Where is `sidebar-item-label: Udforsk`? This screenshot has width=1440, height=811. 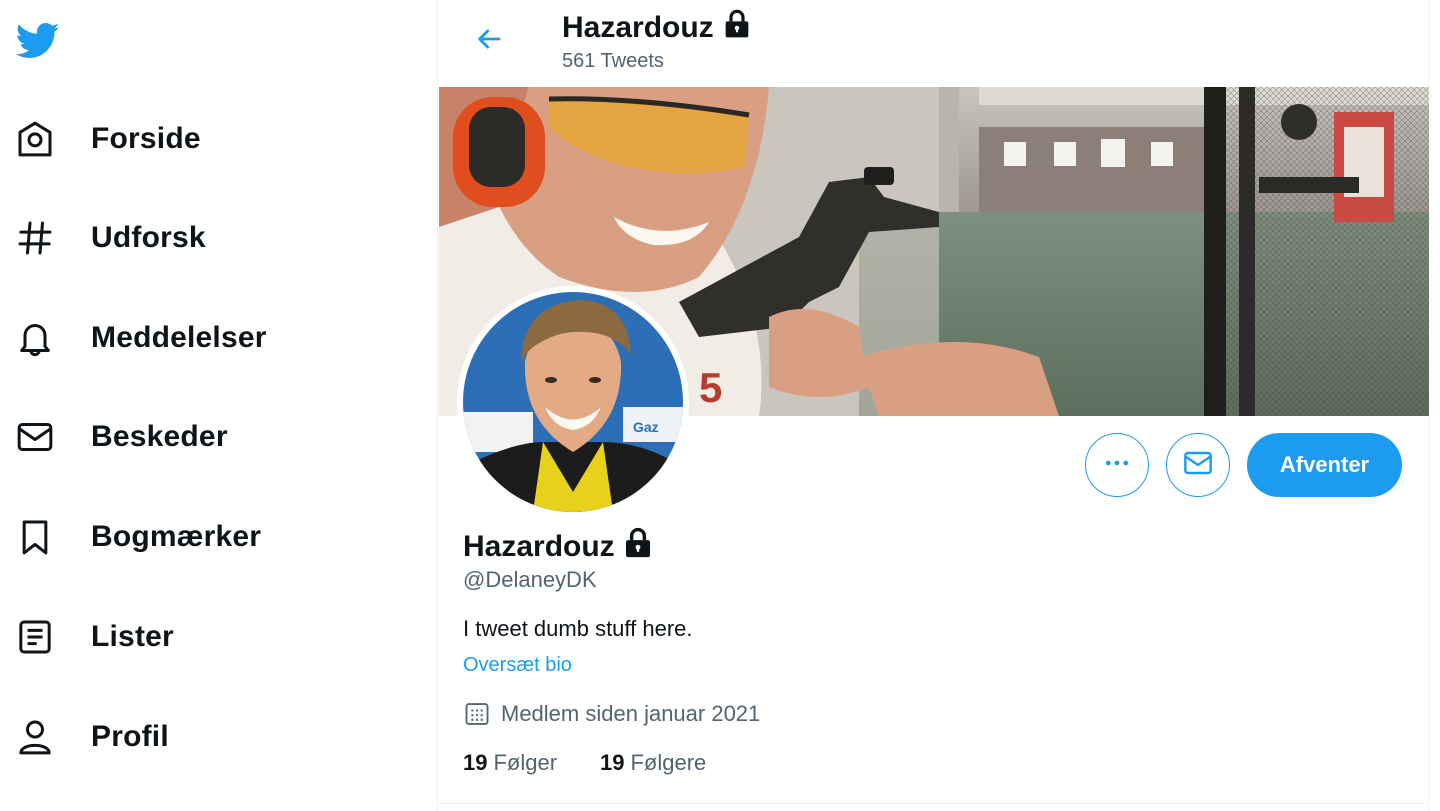
sidebar-item-label: Udforsk is located at coordinates (148, 237).